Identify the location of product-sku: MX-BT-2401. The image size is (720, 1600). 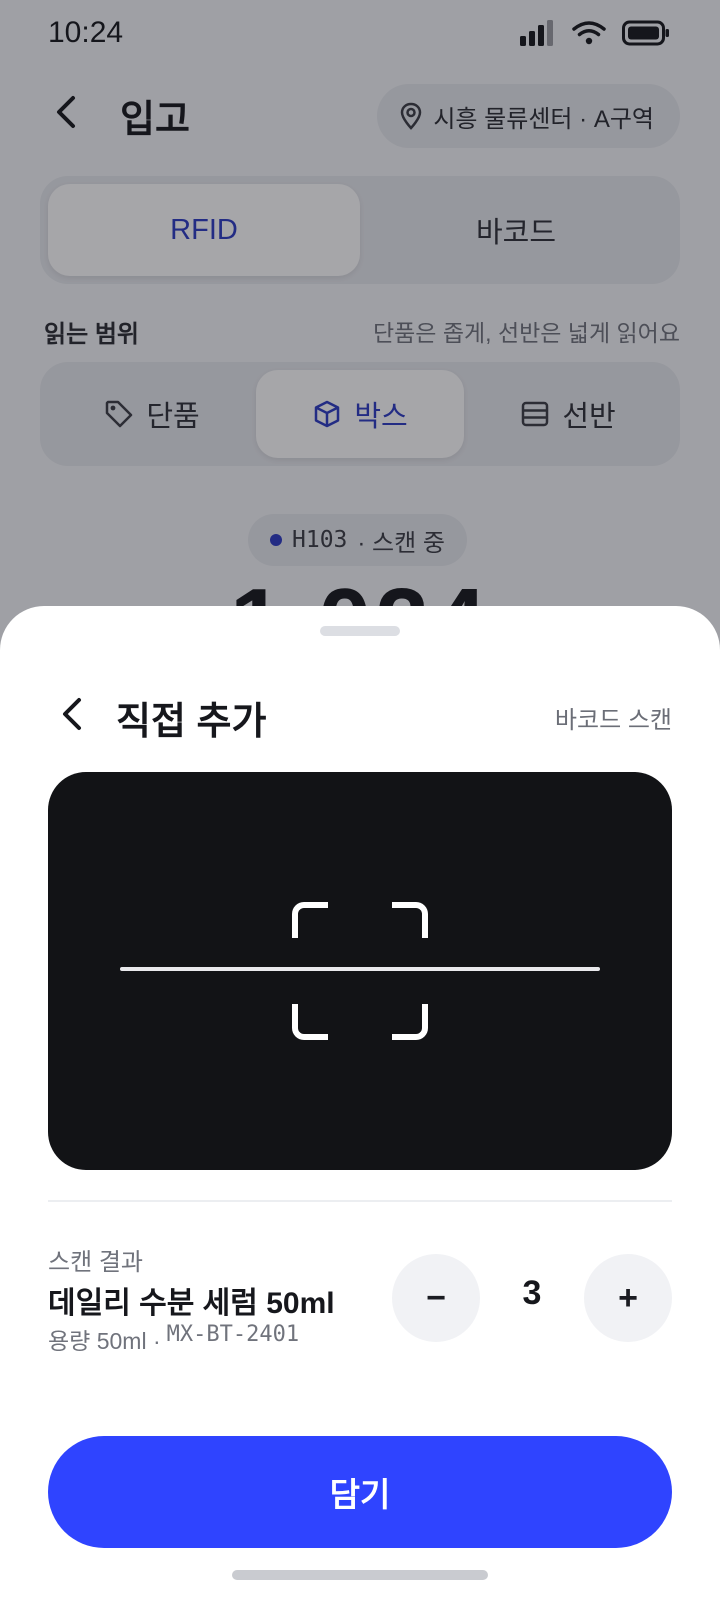
(233, 1334).